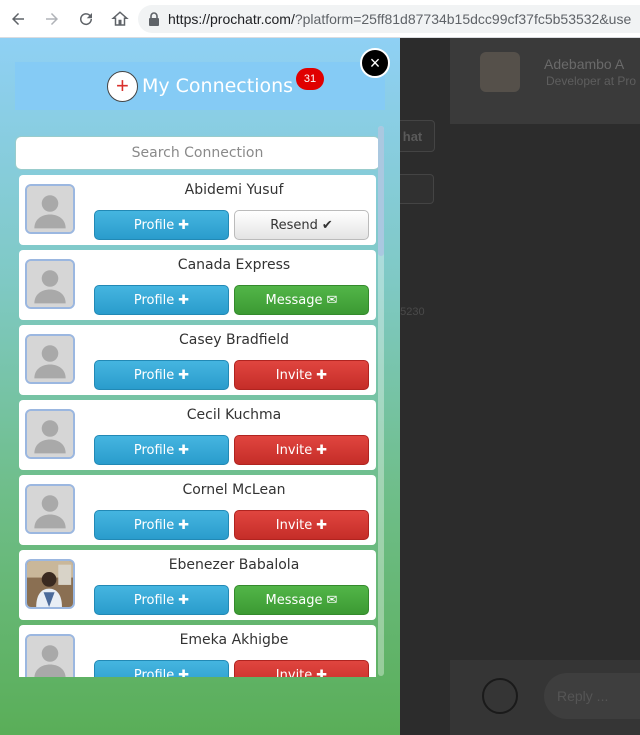 The image size is (640, 735). What do you see at coordinates (234, 565) in the screenshot?
I see `connection-name: Ebenezer Babalola` at bounding box center [234, 565].